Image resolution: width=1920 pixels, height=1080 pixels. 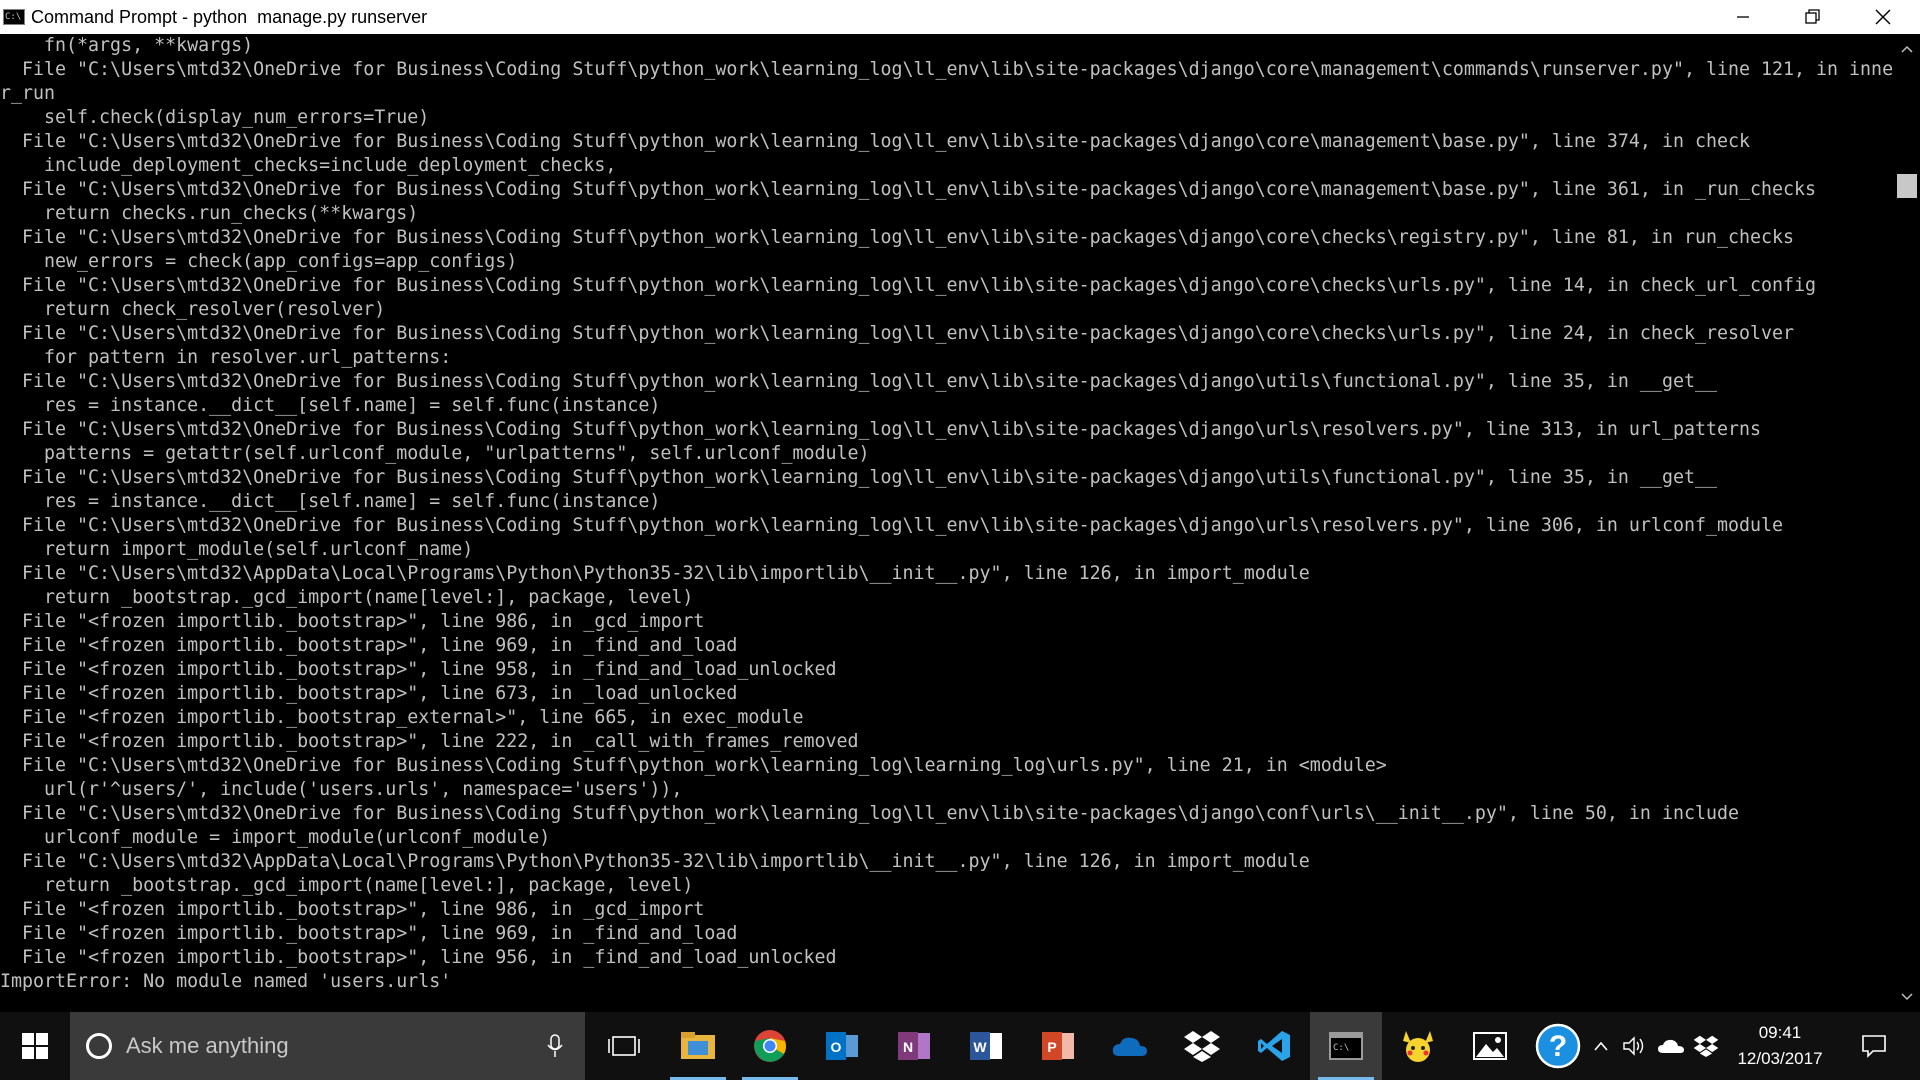 I want to click on taskbar-help: ?, so click(x=1558, y=1046).